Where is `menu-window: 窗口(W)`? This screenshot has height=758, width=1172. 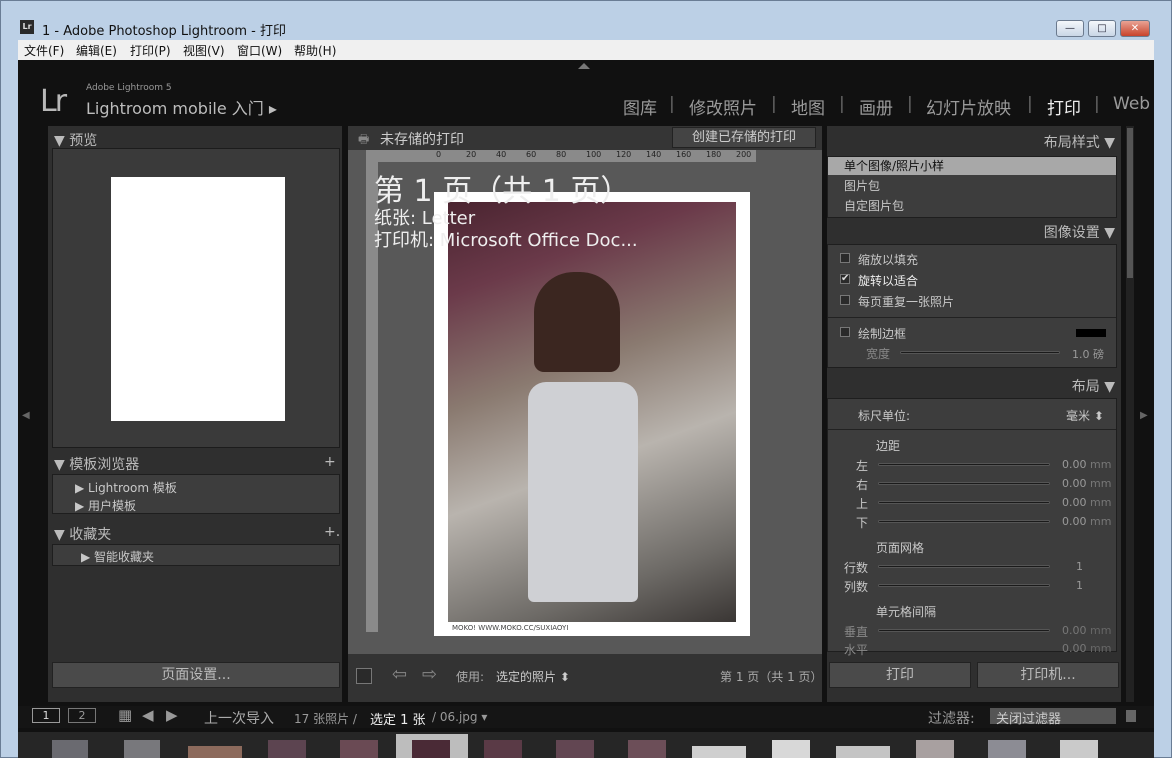
menu-window: 窗口(W) is located at coordinates (259, 50).